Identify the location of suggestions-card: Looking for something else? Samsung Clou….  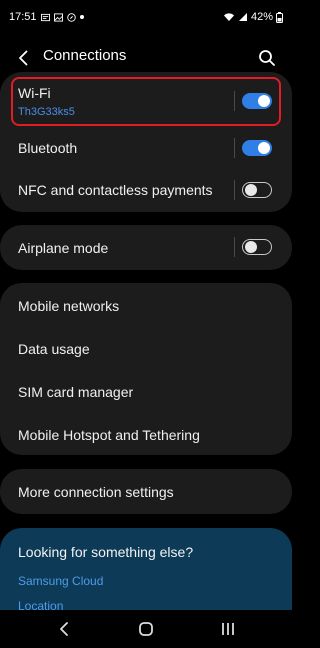
(146, 573).